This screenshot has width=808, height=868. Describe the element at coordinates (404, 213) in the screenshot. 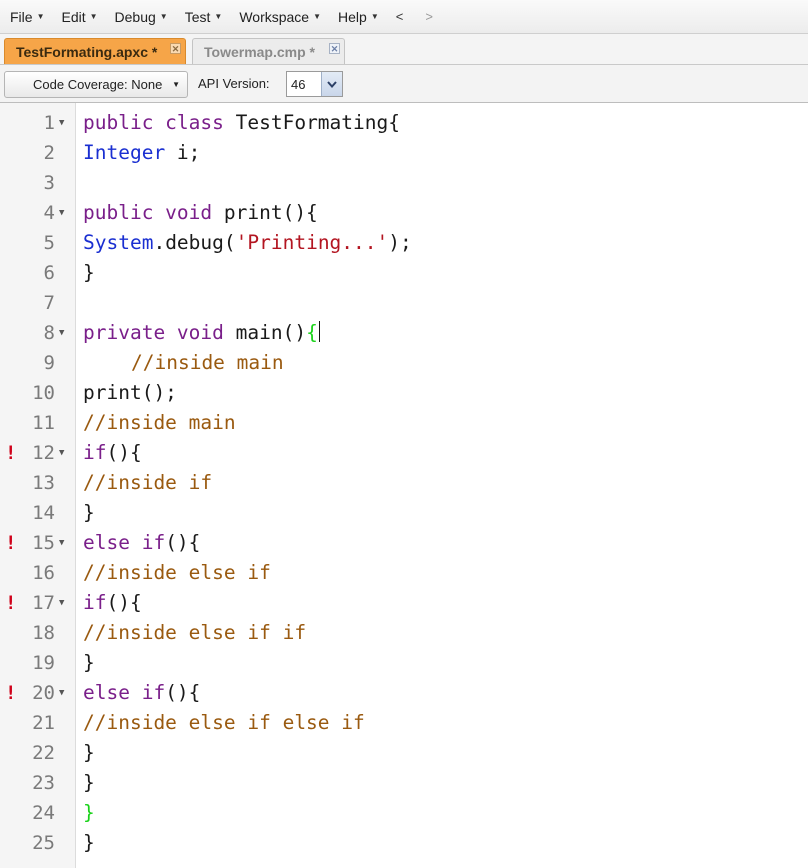

I see `code-line: 4 ▼ public void print(){` at that location.